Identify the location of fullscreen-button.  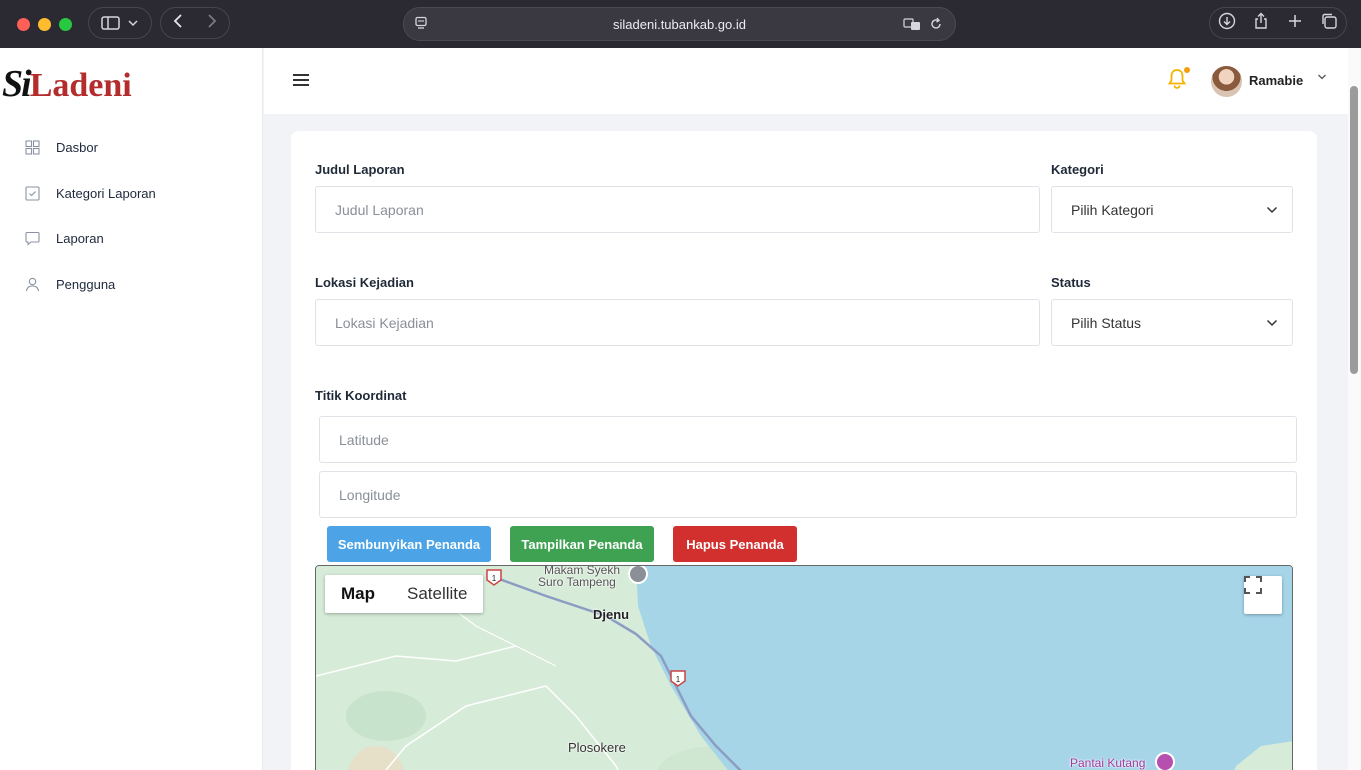
(1263, 595).